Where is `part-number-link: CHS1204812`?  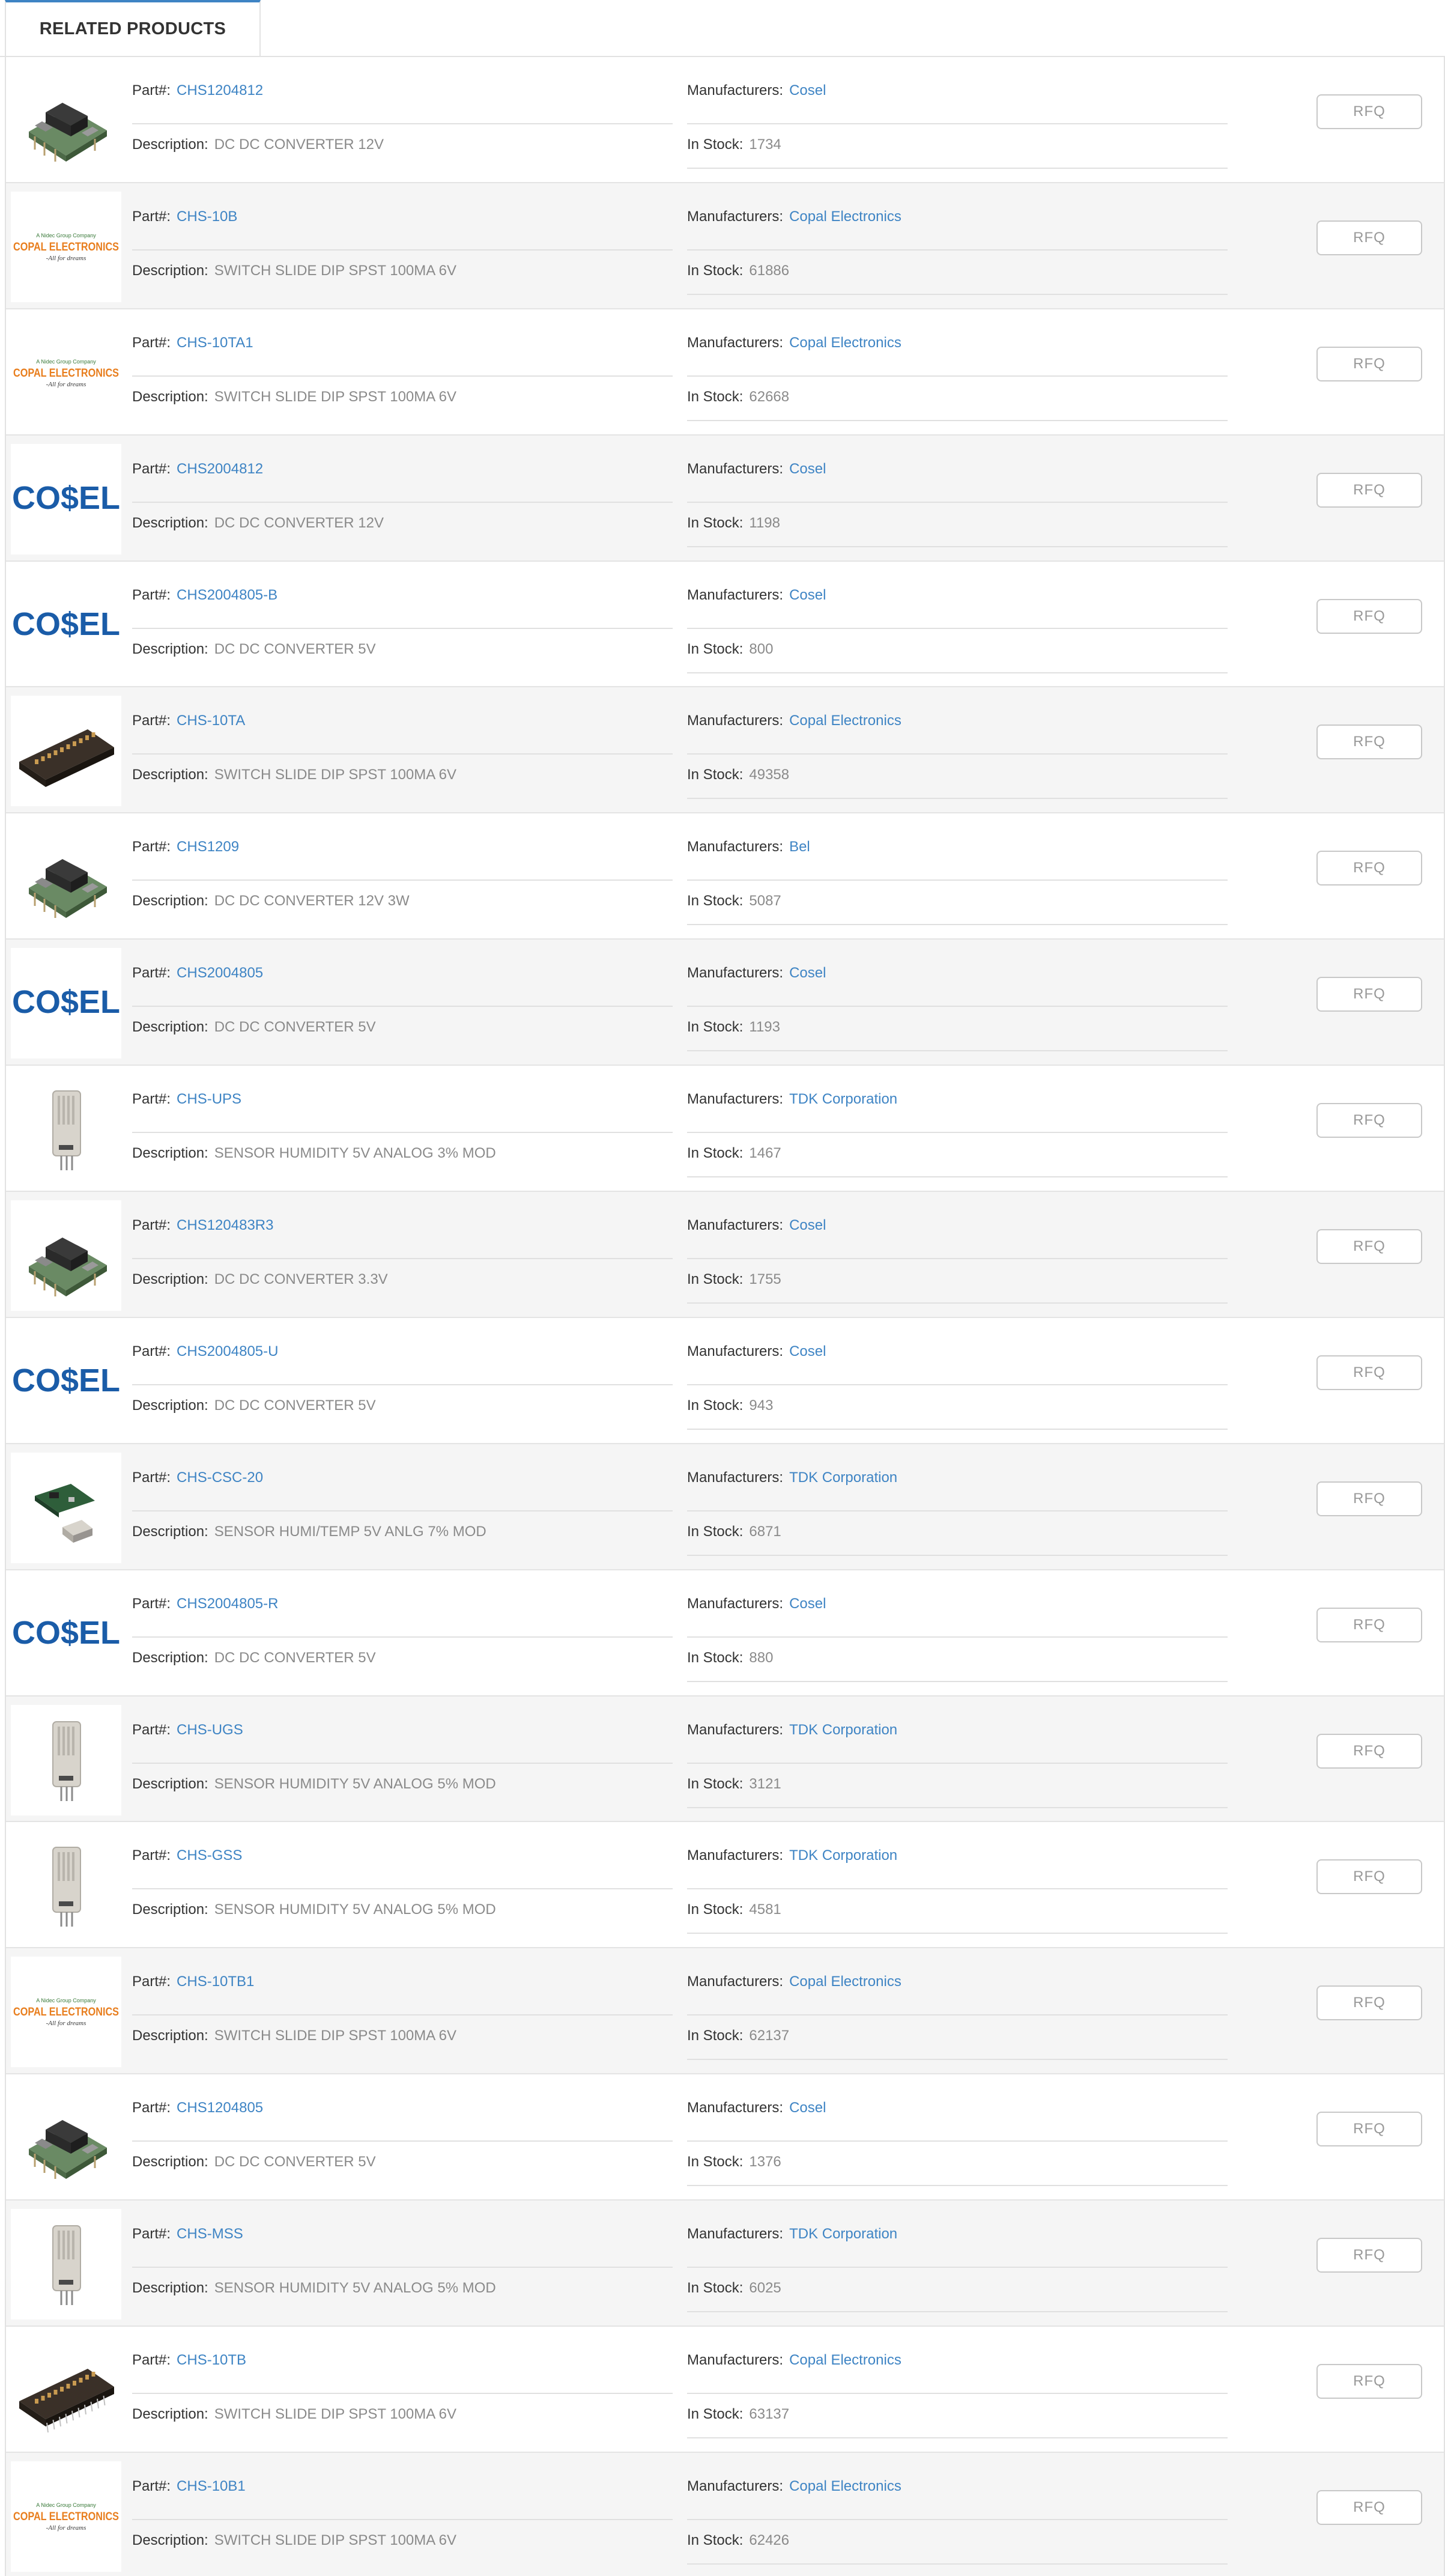
part-number-link: CHS1204812 is located at coordinates (220, 90).